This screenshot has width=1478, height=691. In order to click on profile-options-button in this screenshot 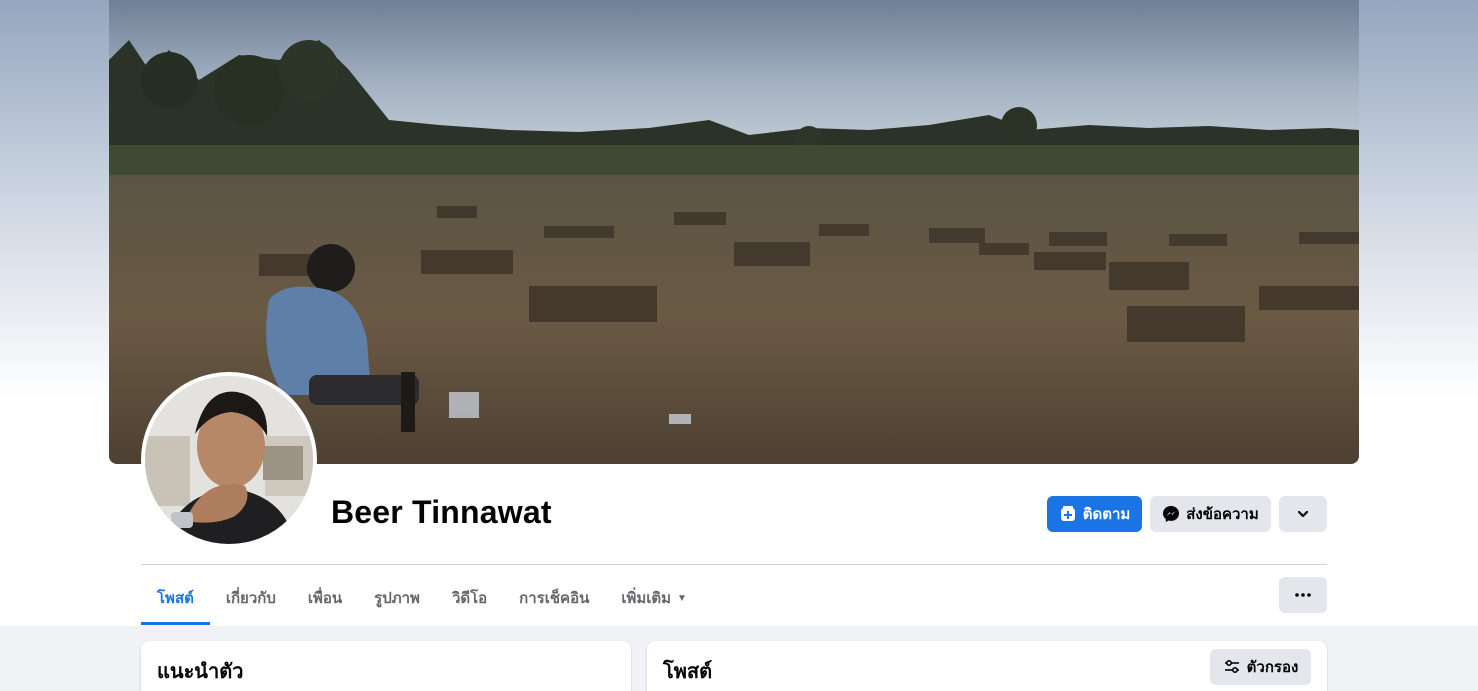, I will do `click(1303, 514)`.